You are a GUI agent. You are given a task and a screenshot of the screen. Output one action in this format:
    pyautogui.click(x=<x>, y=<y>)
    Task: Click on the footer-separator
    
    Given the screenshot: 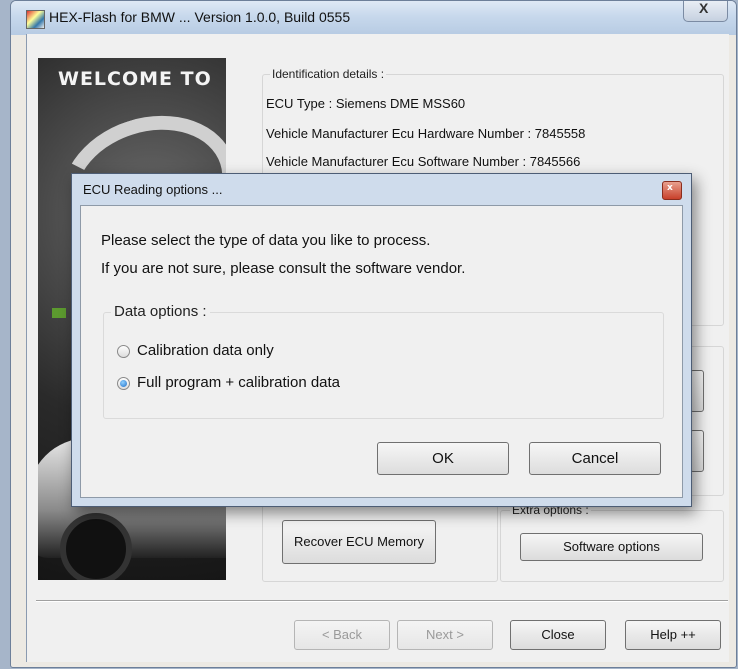 What is the action you would take?
    pyautogui.click(x=382, y=601)
    